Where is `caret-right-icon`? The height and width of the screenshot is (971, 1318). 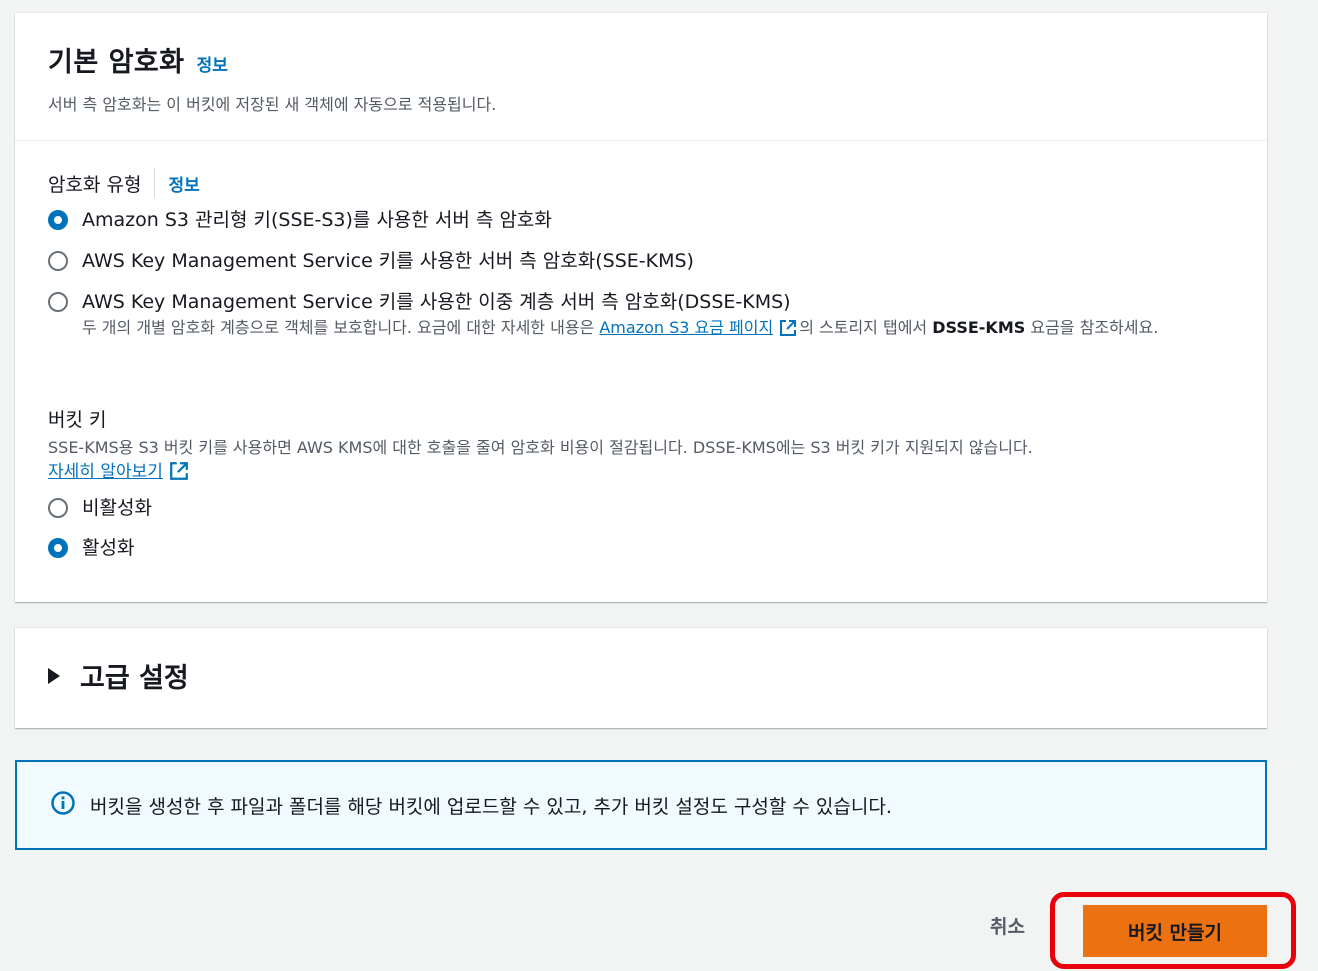
caret-right-icon is located at coordinates (54, 675).